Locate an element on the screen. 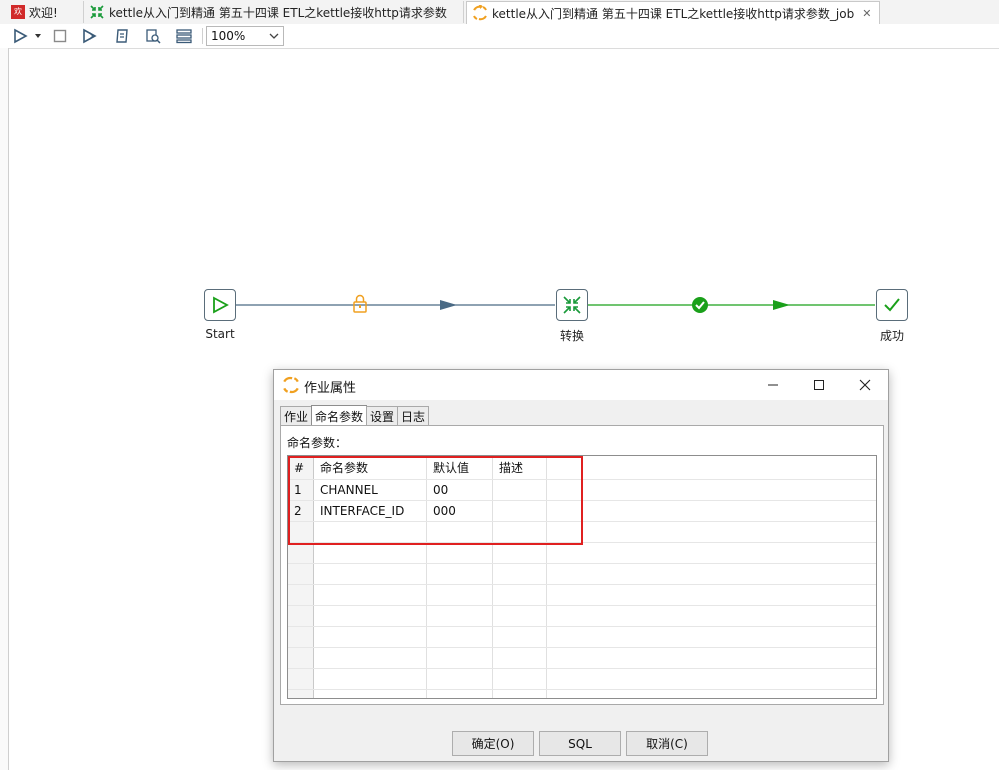 The height and width of the screenshot is (770, 999). toolbar-separator is located at coordinates (202, 36).